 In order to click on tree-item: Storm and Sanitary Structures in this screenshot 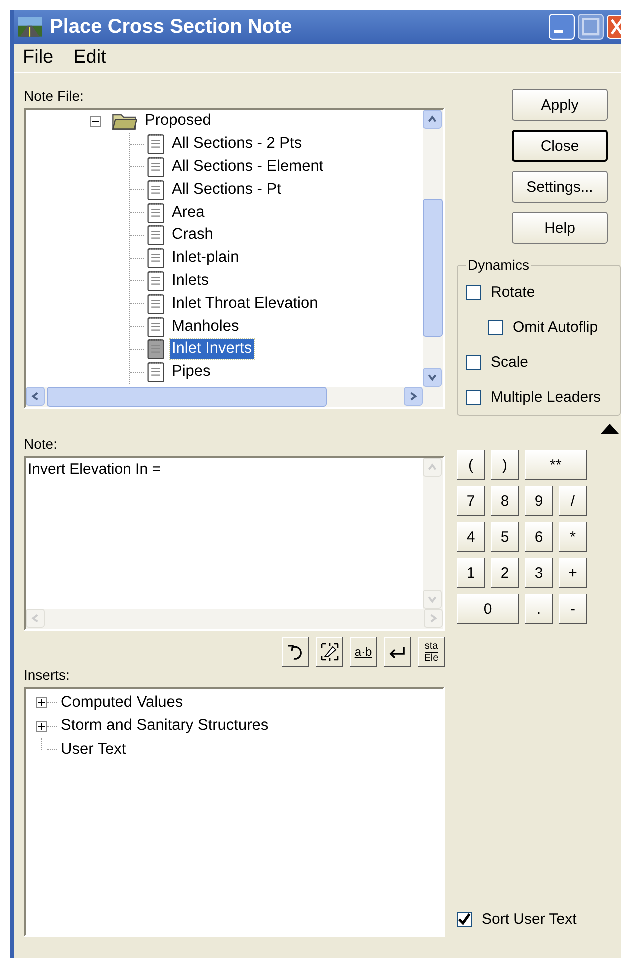, I will do `click(165, 726)`.